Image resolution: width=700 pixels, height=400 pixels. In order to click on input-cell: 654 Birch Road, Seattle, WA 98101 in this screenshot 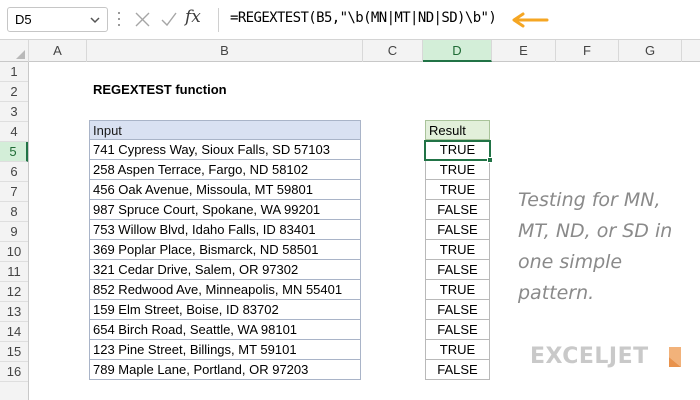, I will do `click(225, 330)`.